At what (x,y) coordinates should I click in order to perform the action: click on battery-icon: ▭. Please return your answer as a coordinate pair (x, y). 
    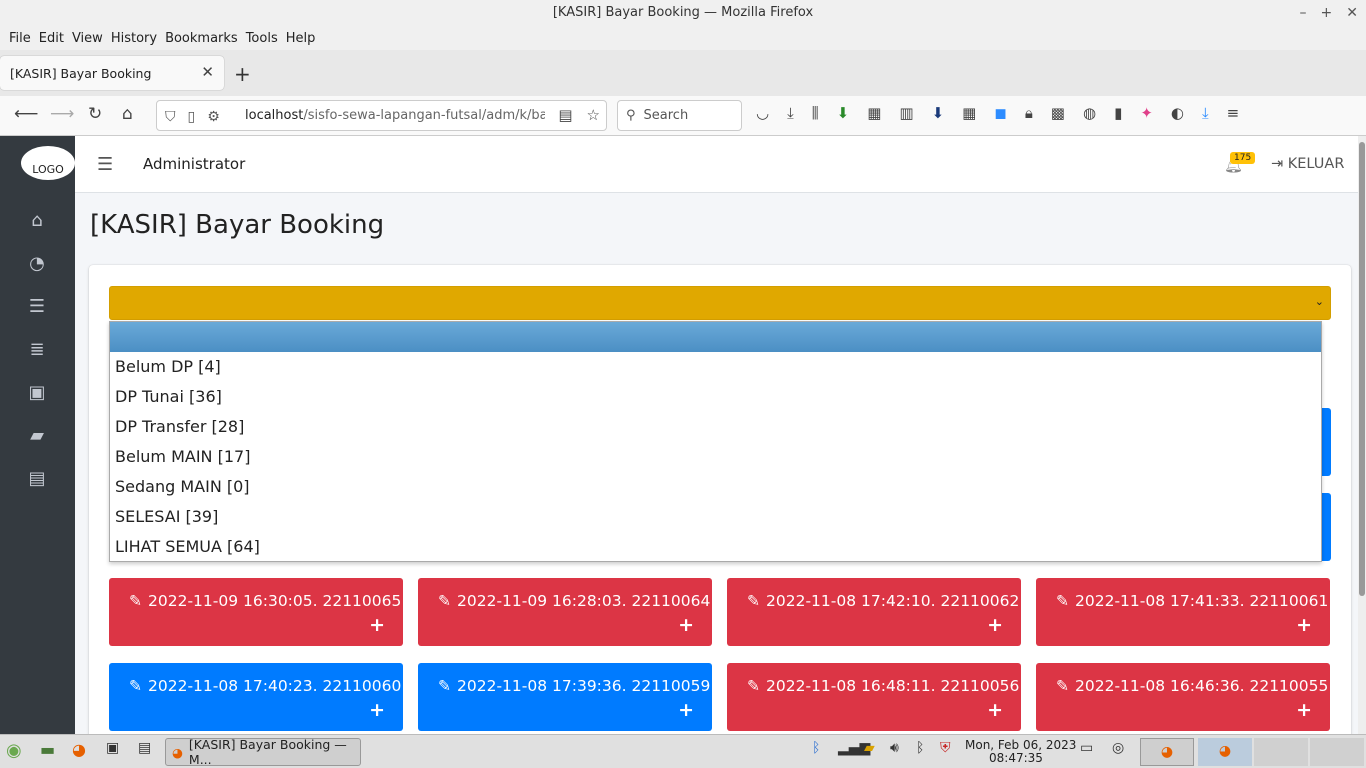
    Looking at the image, I should click on (1086, 752).